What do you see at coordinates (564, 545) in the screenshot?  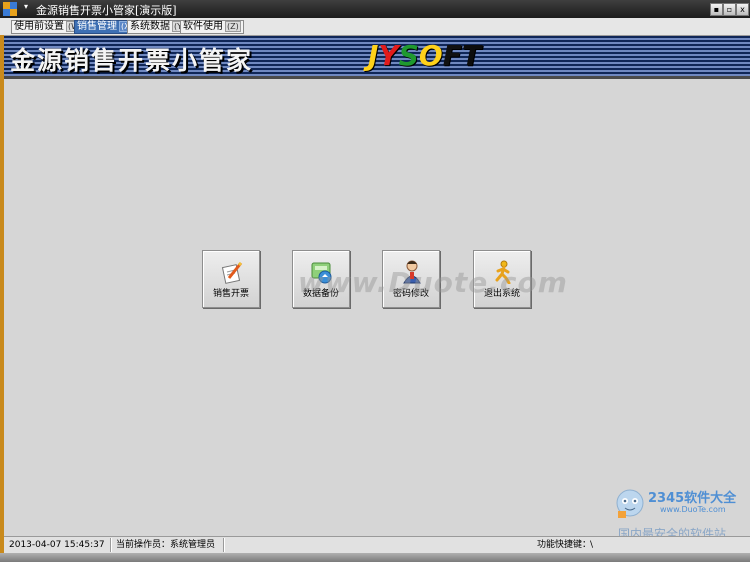 I see `status-shortcut-label: 功能快捷键：` at bounding box center [564, 545].